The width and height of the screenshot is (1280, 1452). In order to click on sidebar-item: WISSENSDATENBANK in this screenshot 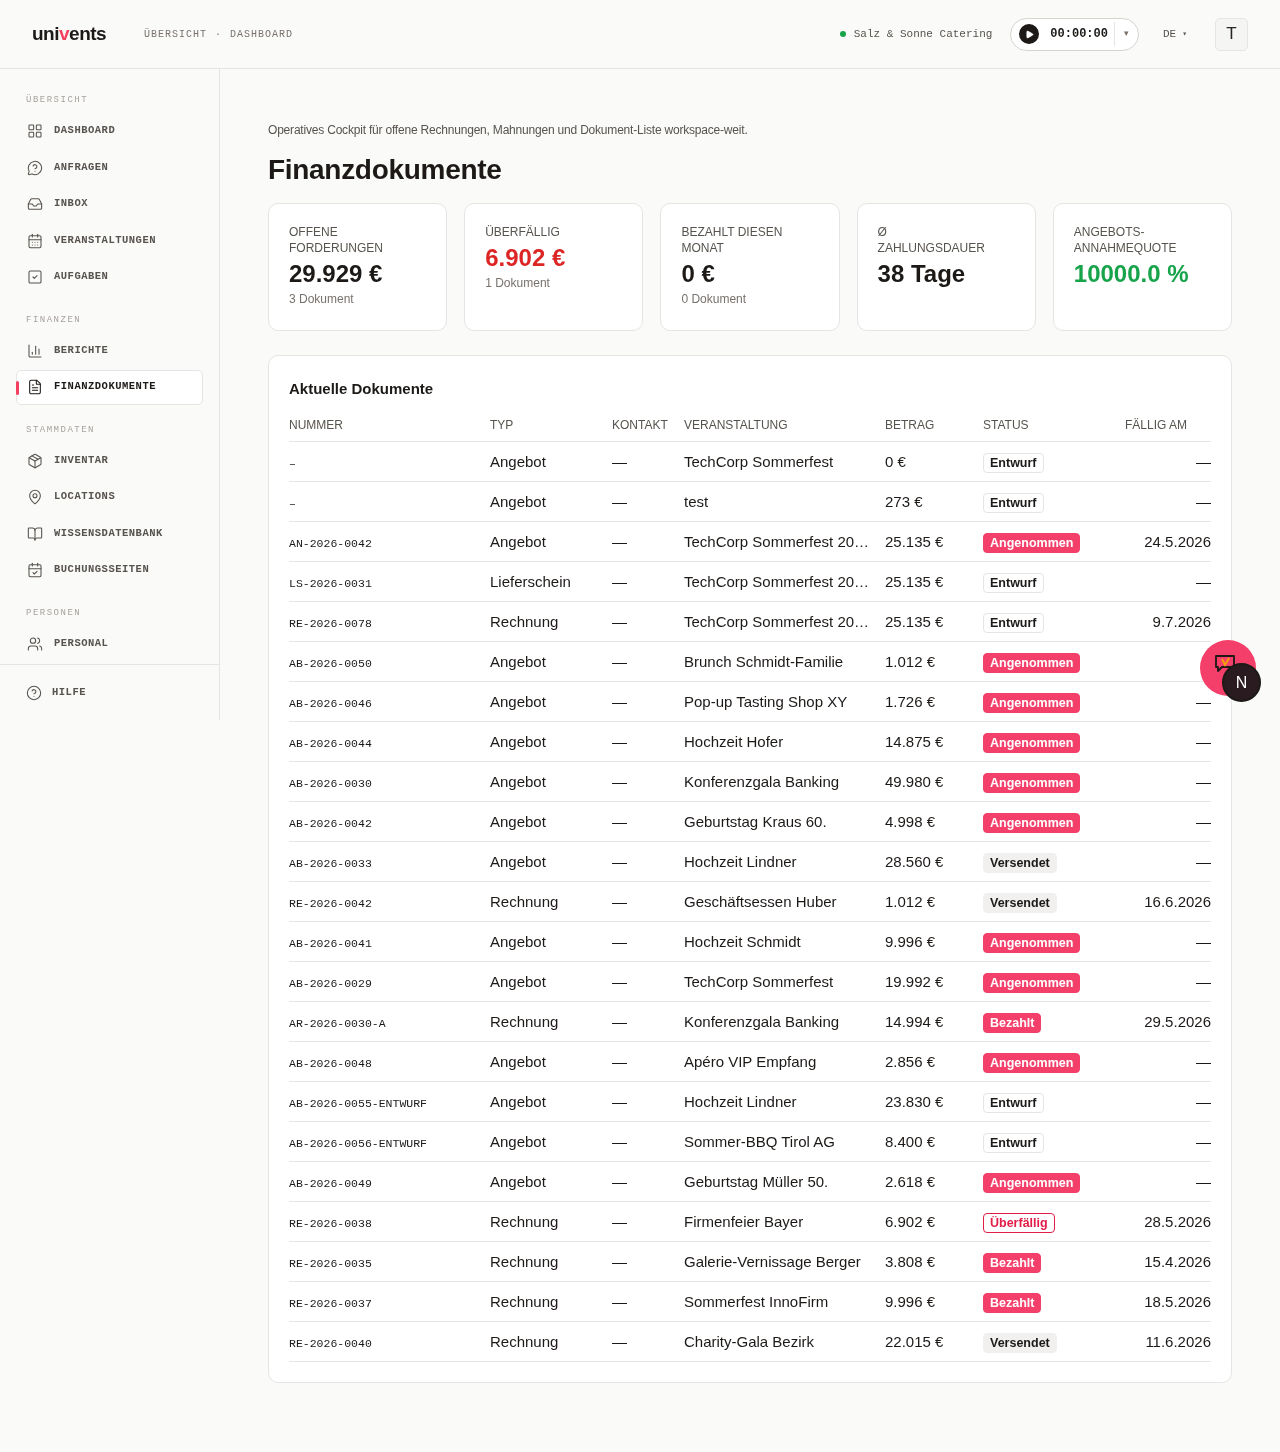, I will do `click(109, 533)`.